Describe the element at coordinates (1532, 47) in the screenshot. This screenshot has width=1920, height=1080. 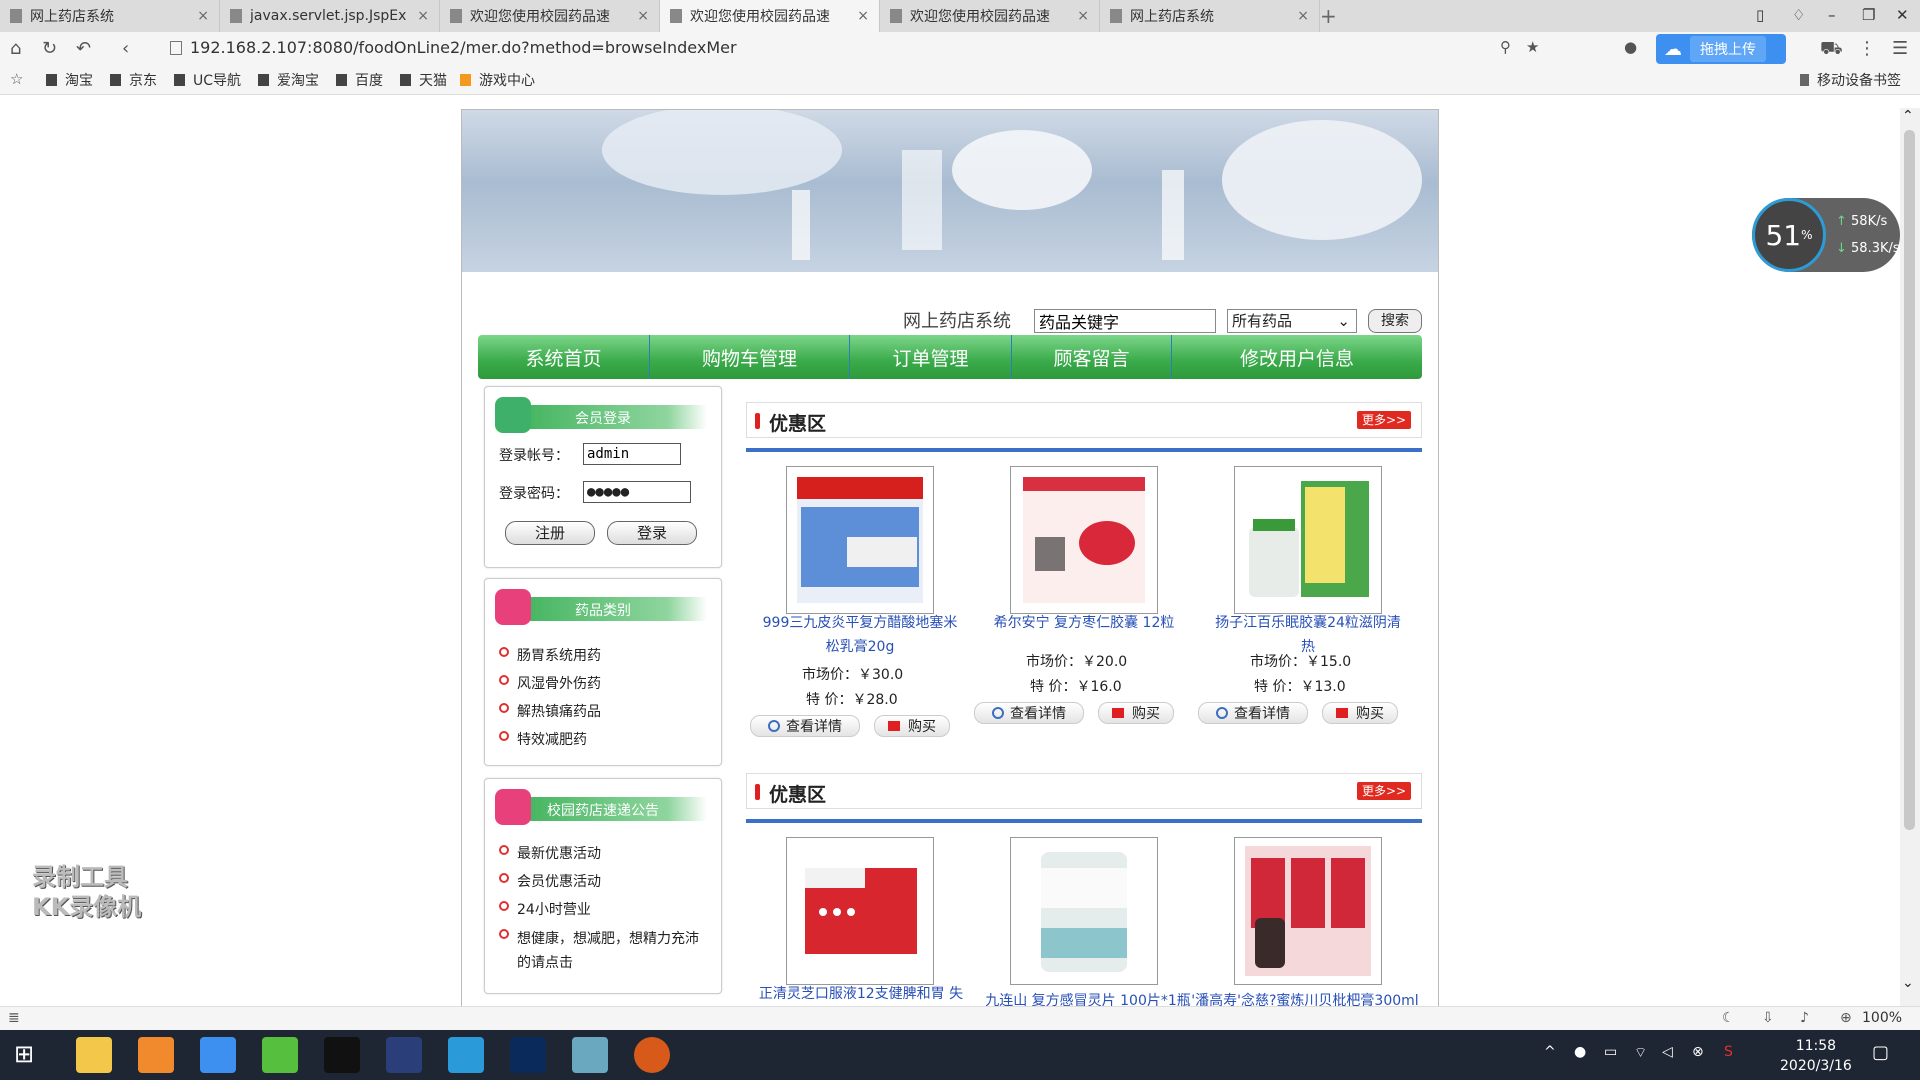
I see `star-icon: ★` at that location.